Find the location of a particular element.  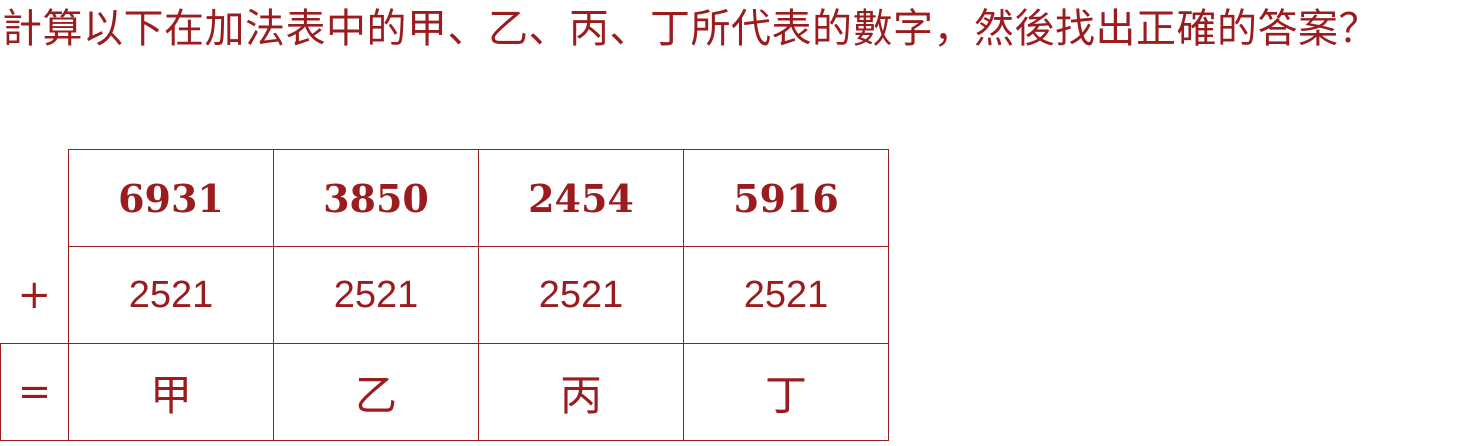

result-row: = 甲 乙 丙 丁 is located at coordinates (444, 392).